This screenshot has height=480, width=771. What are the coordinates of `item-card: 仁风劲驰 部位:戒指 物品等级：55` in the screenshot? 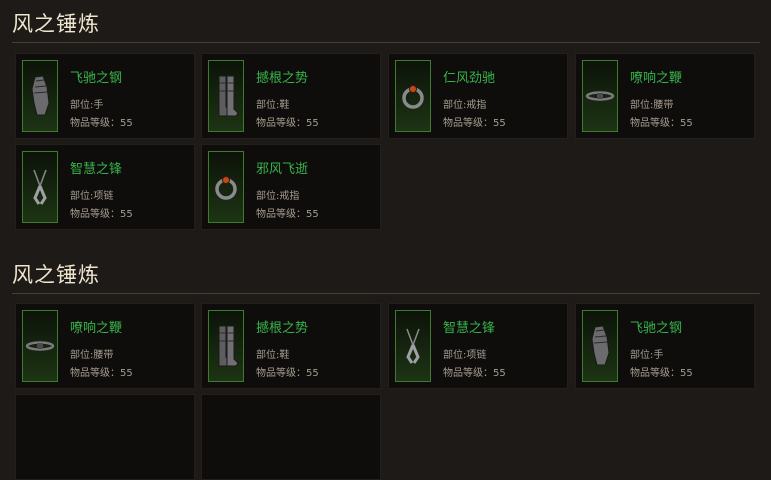 It's located at (478, 96).